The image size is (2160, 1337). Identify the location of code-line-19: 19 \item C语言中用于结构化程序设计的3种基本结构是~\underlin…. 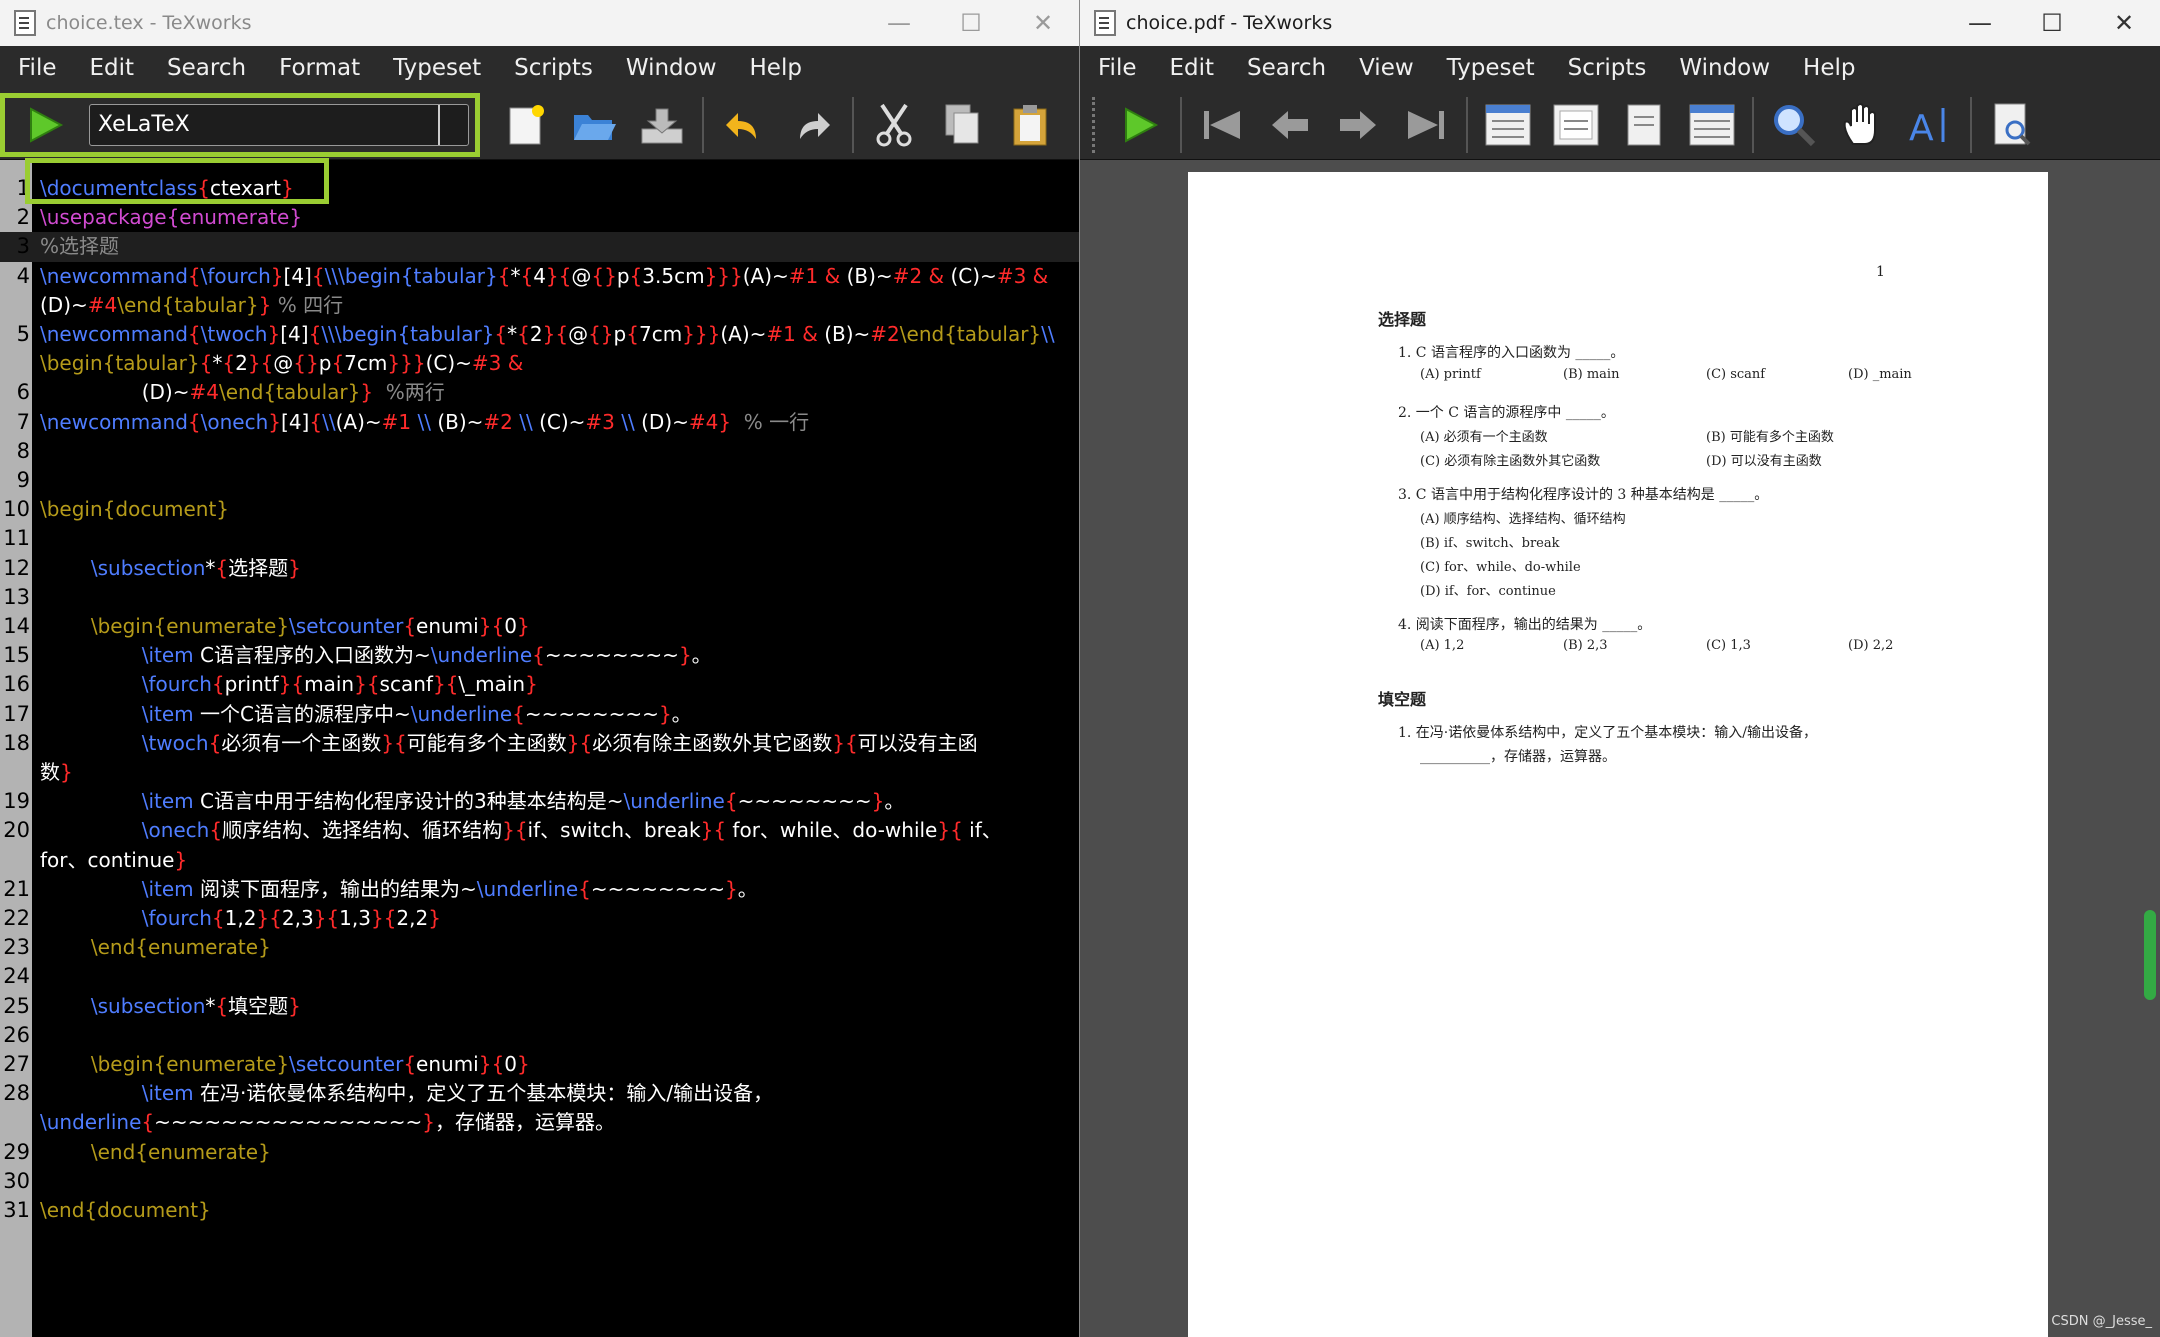
(539, 801).